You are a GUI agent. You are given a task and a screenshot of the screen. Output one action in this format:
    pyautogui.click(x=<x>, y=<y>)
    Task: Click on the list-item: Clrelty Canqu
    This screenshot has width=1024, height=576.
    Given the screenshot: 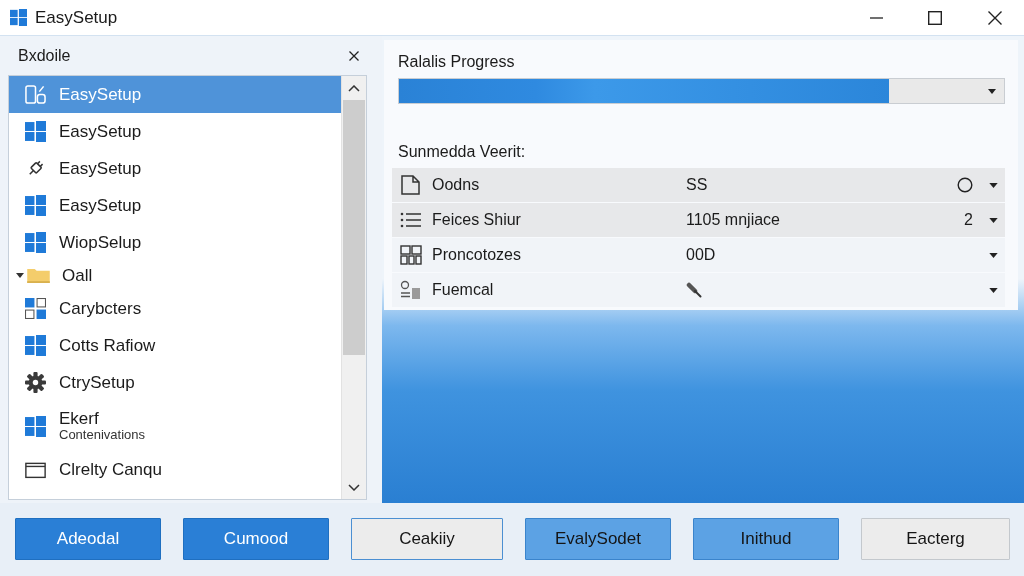 What is the action you would take?
    pyautogui.click(x=175, y=469)
    